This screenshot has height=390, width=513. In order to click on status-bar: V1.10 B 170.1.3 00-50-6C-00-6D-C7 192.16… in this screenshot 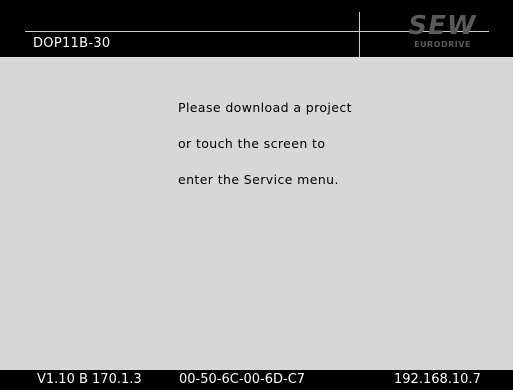, I will do `click(256, 380)`.